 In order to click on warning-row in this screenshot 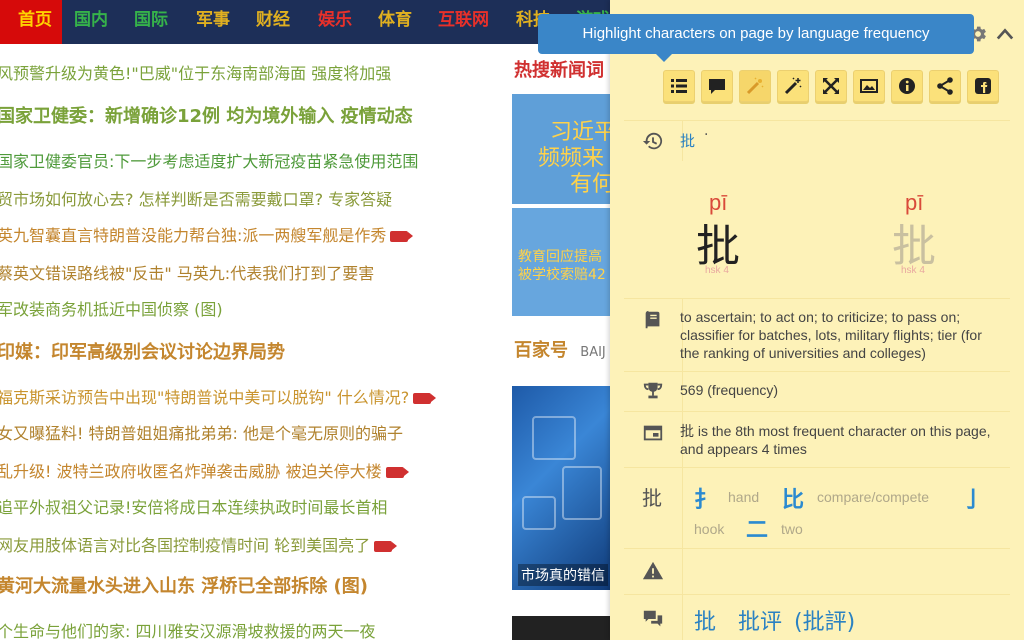, I will do `click(817, 571)`.